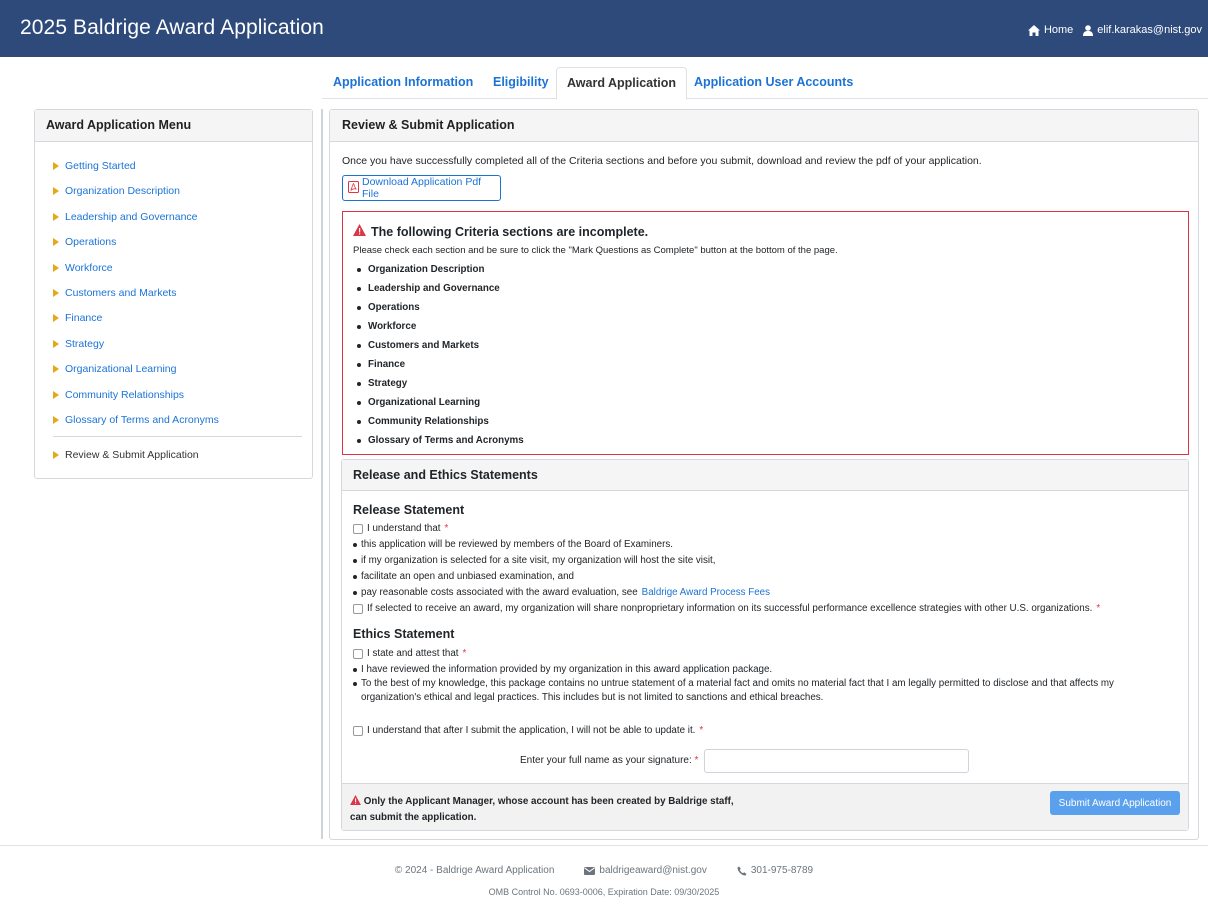  I want to click on ethics-attest-checkbox, so click(358, 653).